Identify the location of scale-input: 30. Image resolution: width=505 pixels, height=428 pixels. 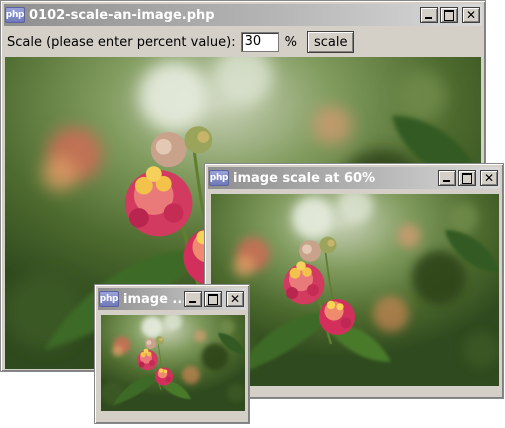
(259, 42).